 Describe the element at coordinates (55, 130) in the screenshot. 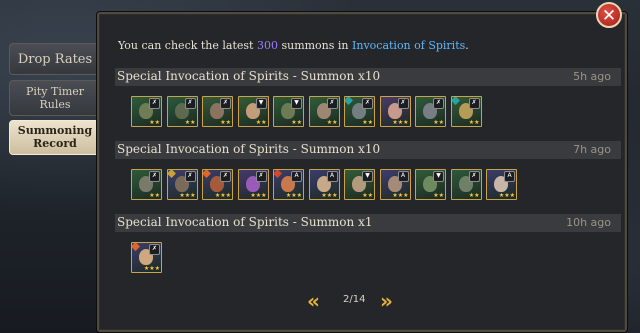

I see `tab-label: Summoning` at that location.